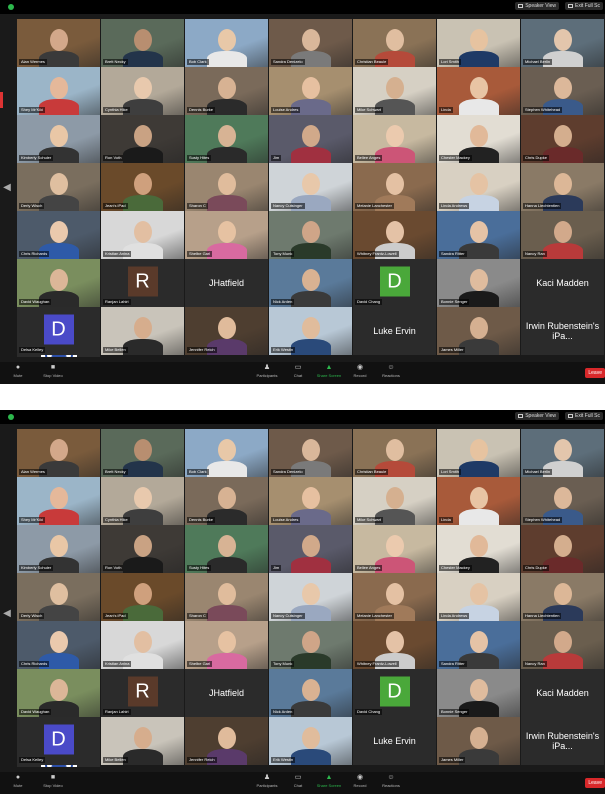 This screenshot has width=605, height=794. What do you see at coordinates (226, 91) in the screenshot?
I see `participant-tile: Dennis Burke` at bounding box center [226, 91].